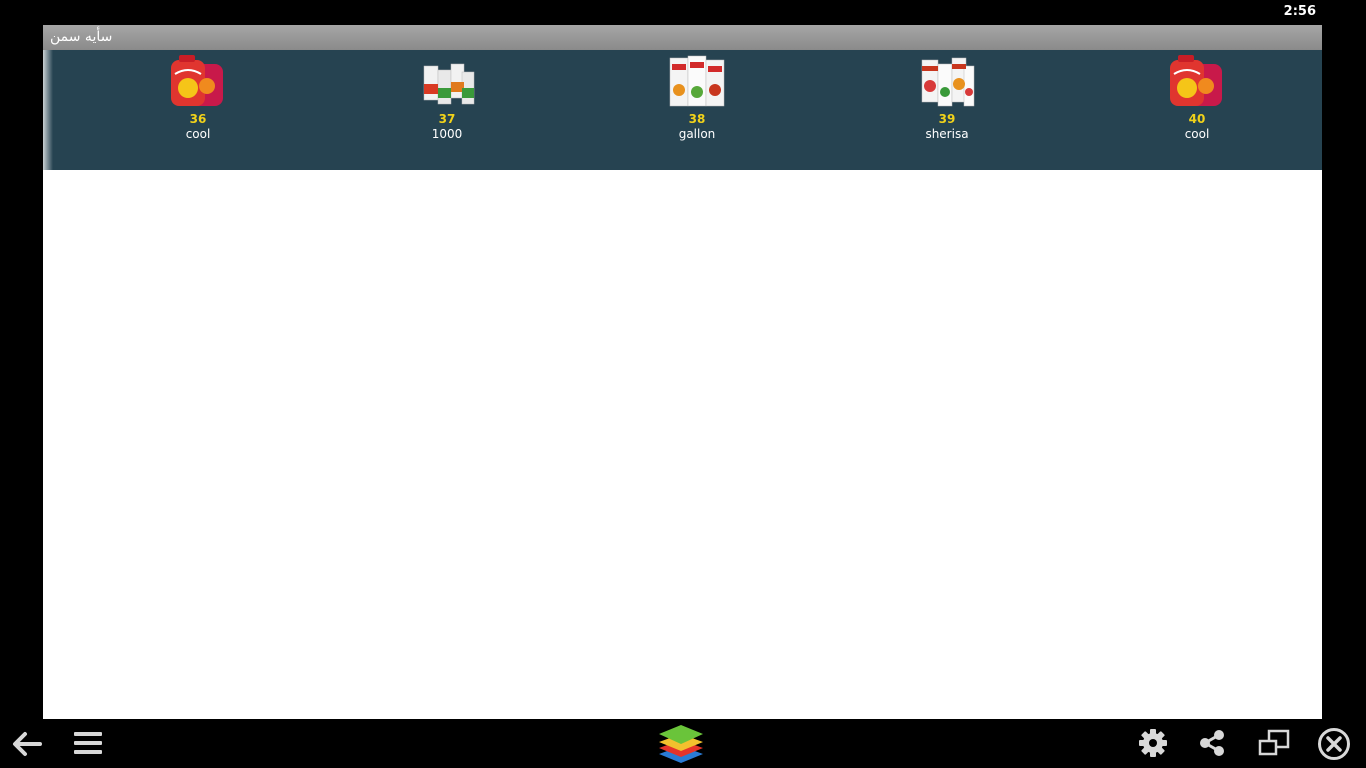  What do you see at coordinates (27, 744) in the screenshot?
I see `back-arrow-icon` at bounding box center [27, 744].